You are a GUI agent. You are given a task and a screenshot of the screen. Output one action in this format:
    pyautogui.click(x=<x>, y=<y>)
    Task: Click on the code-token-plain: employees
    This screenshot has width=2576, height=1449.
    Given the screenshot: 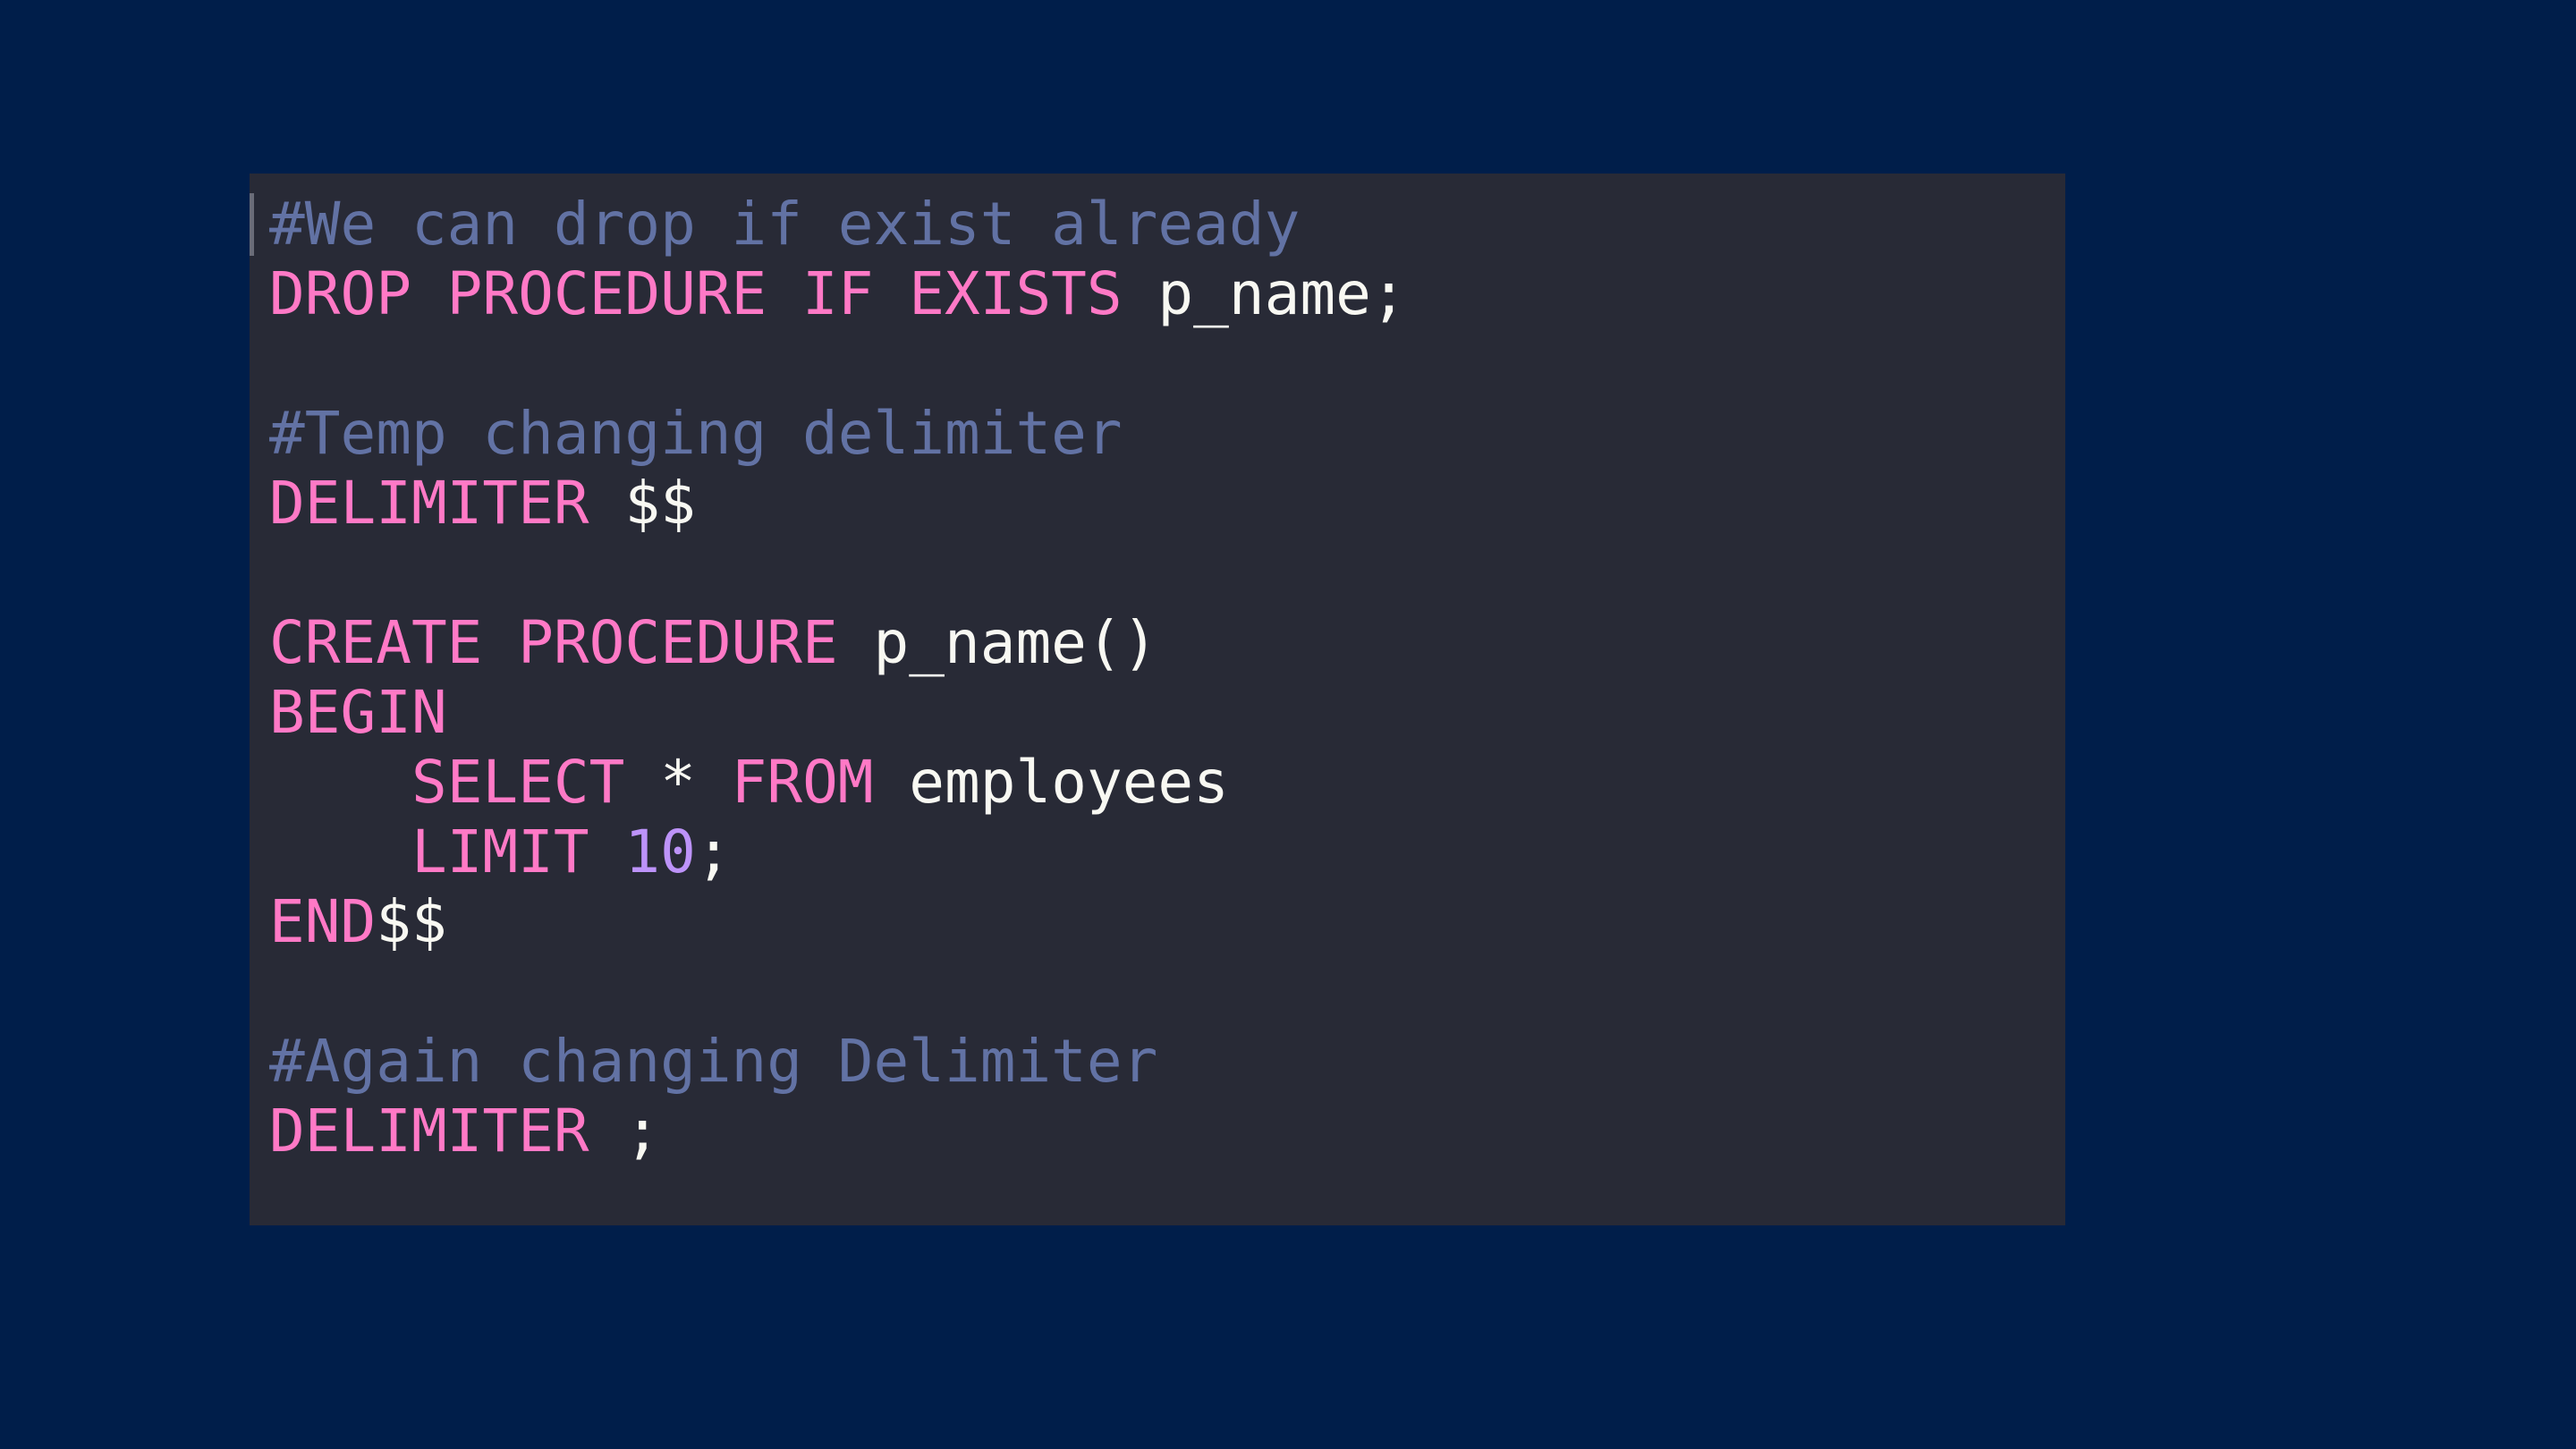 What is the action you would take?
    pyautogui.click(x=1051, y=782)
    